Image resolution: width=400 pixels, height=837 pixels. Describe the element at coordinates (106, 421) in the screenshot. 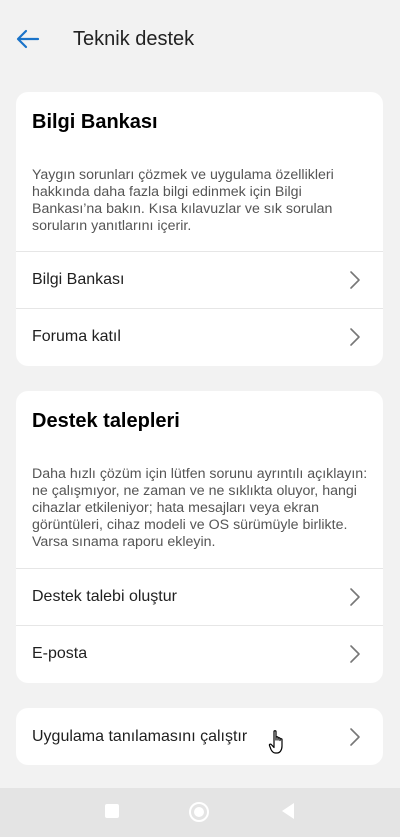

I see `support-requests-title: Destek talepleri` at that location.